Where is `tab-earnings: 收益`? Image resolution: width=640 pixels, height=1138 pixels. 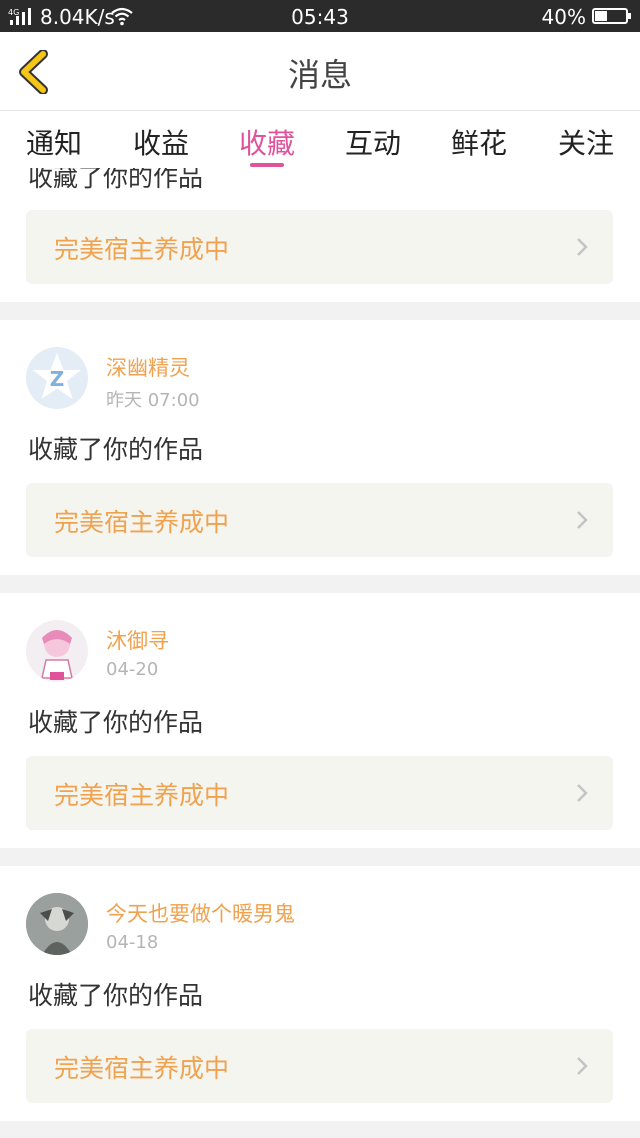
tab-earnings: 收益 is located at coordinates (161, 142).